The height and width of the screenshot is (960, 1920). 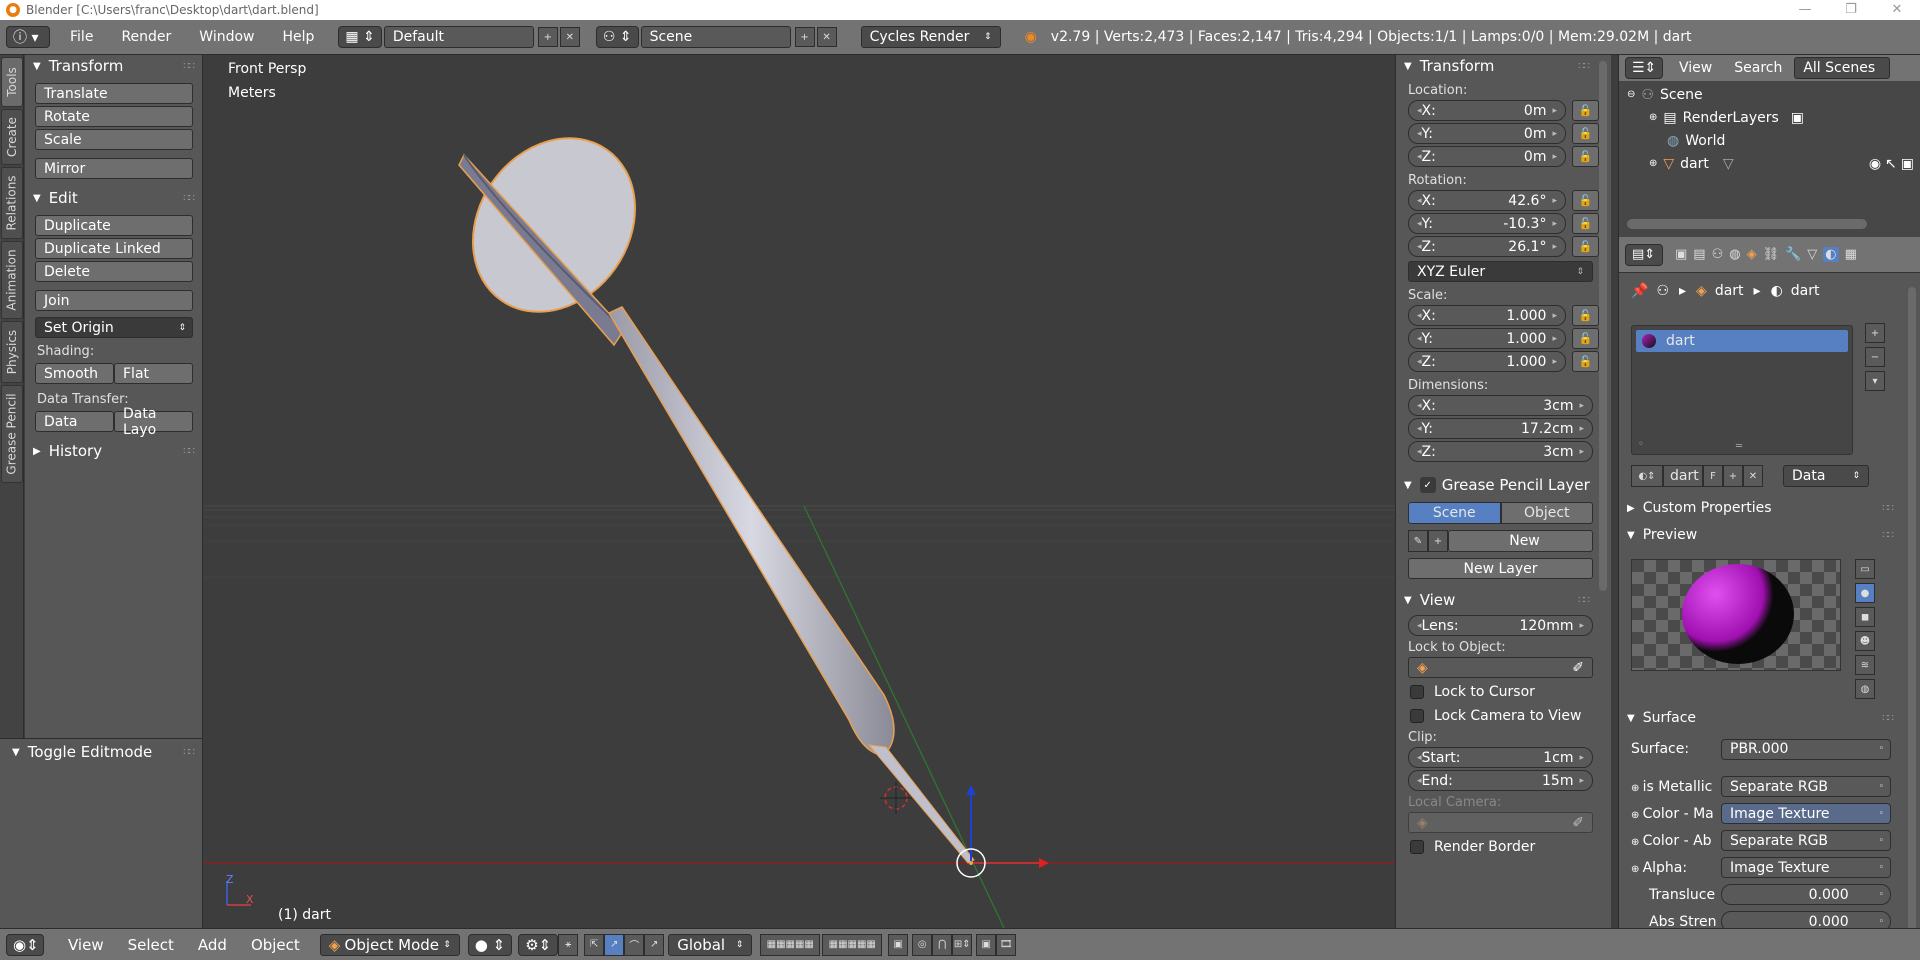 I want to click on outliner-hscrollbar, so click(x=1747, y=224).